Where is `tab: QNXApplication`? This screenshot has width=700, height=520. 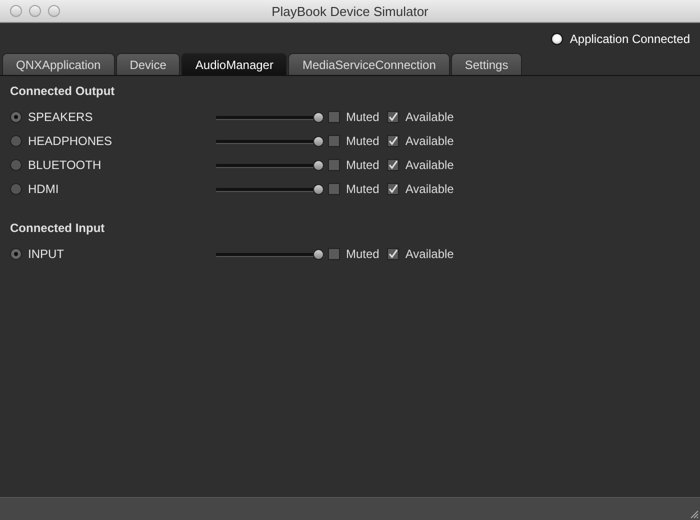 tab: QNXApplication is located at coordinates (58, 64).